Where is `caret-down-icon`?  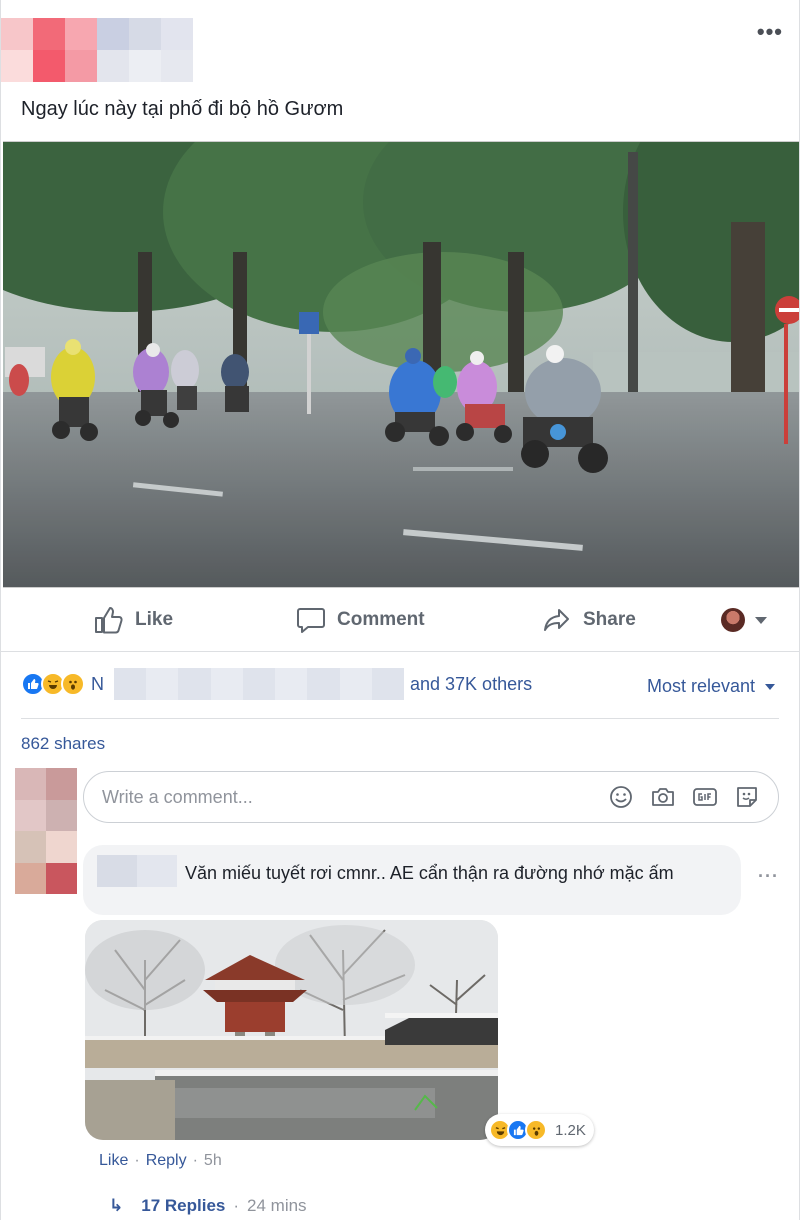
caret-down-icon is located at coordinates (770, 686).